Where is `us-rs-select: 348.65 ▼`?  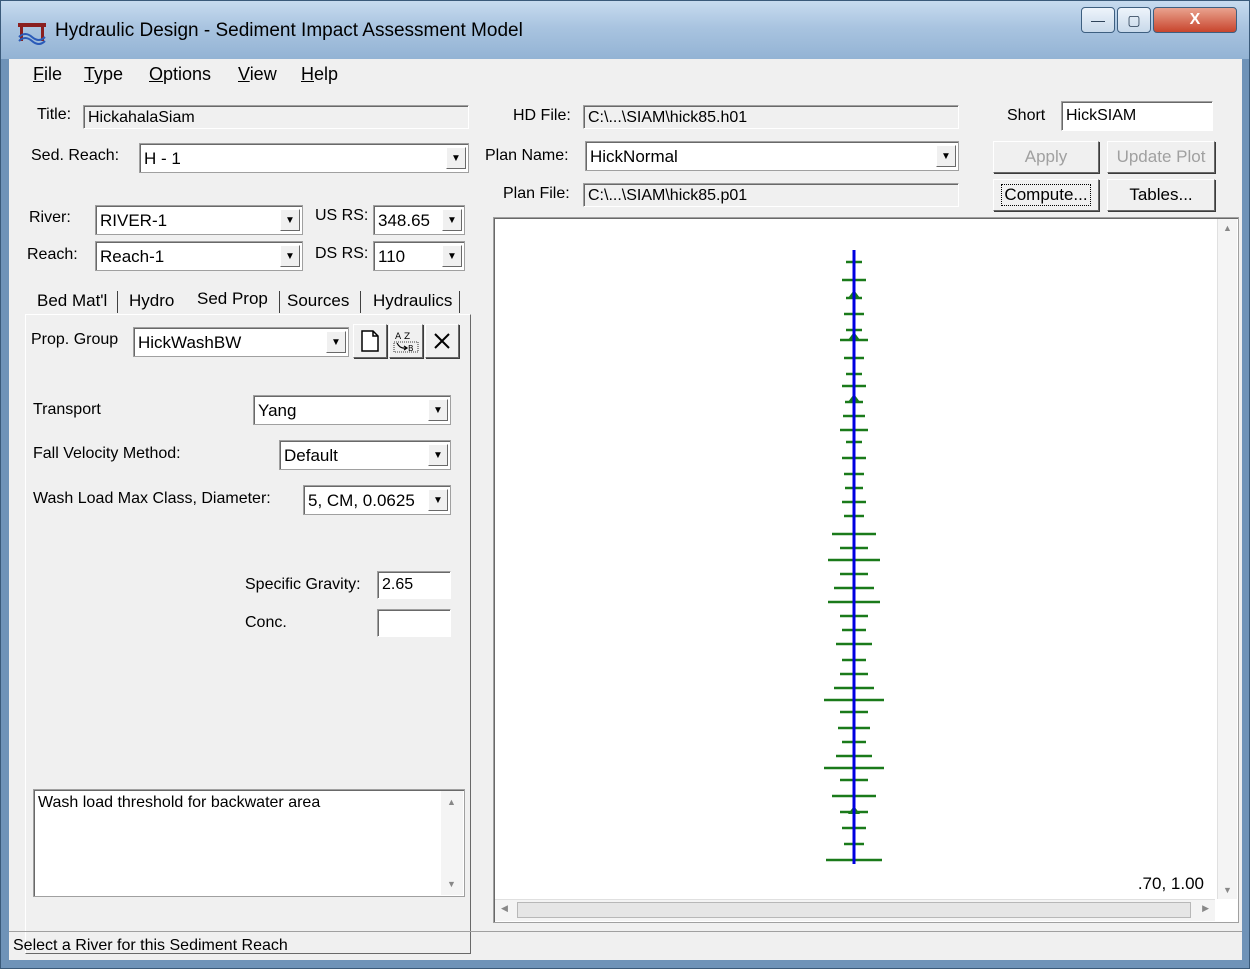 us-rs-select: 348.65 ▼ is located at coordinates (419, 220).